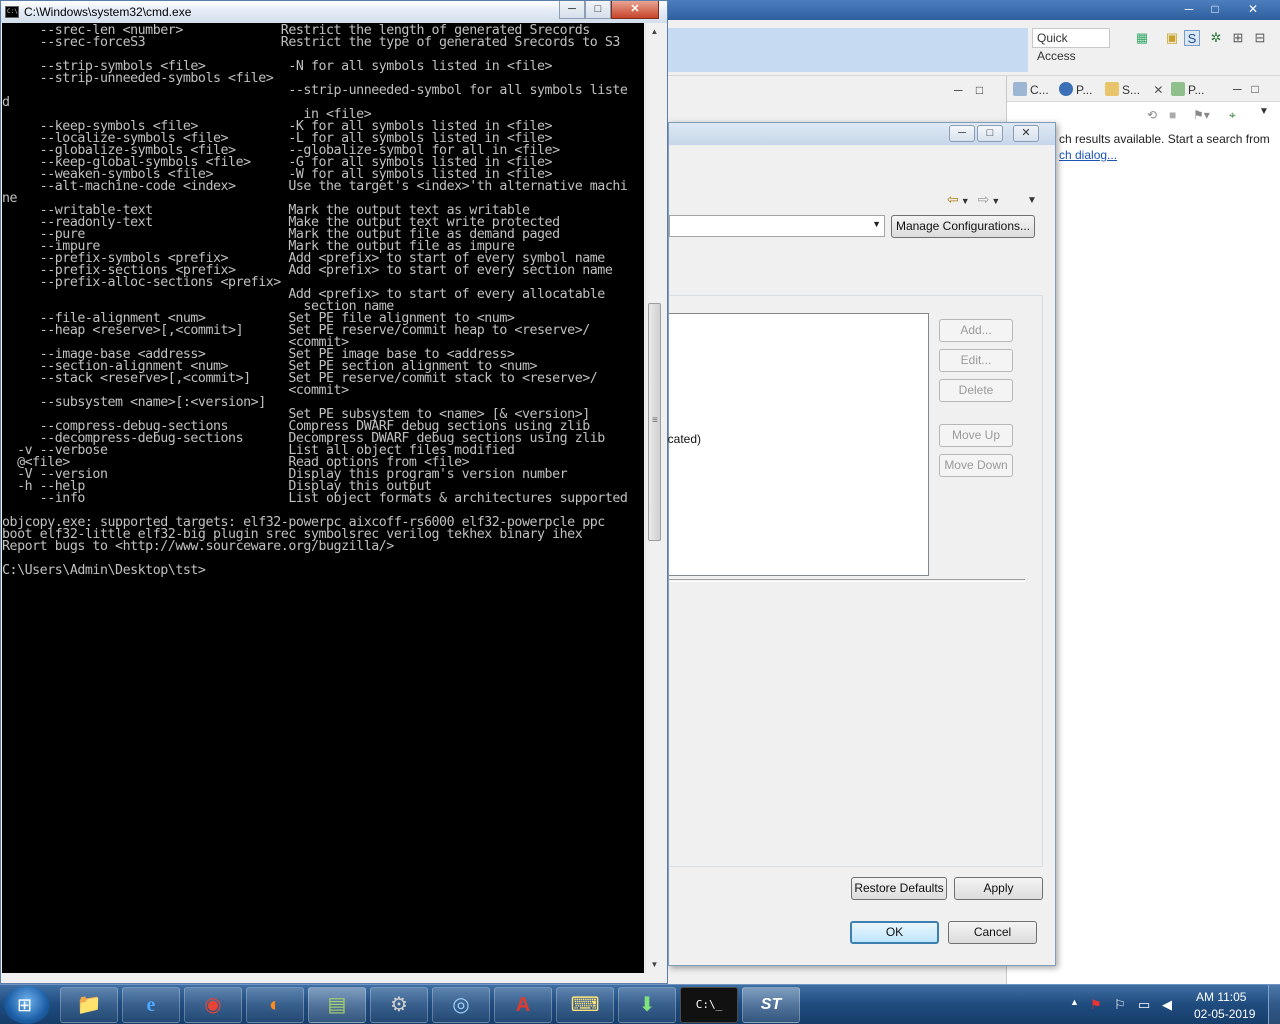  I want to click on windows-logo-icon: ⊞, so click(25, 1005).